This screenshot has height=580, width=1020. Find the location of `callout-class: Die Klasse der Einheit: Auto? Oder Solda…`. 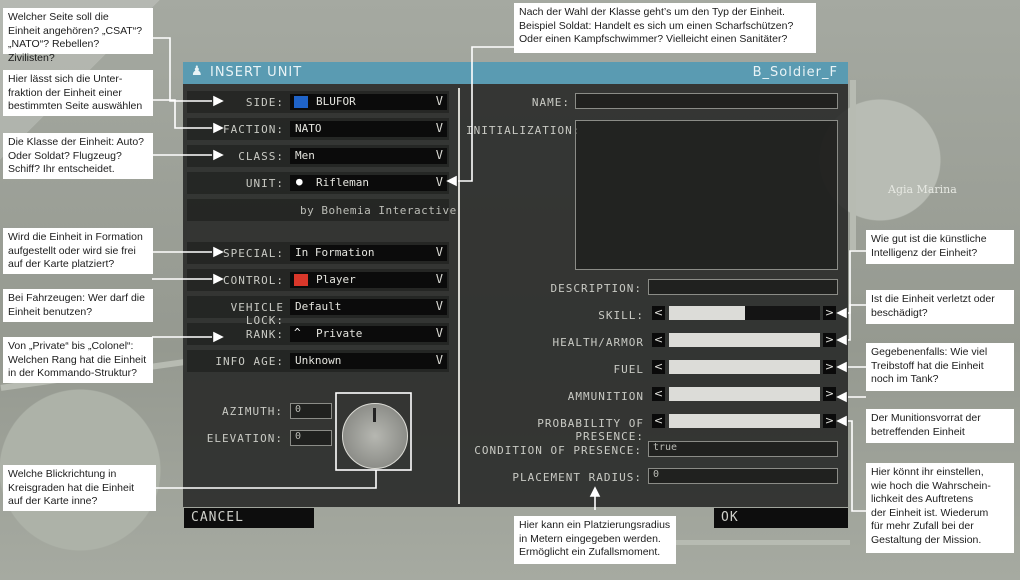

callout-class: Die Klasse der Einheit: Auto? Oder Solda… is located at coordinates (78, 156).